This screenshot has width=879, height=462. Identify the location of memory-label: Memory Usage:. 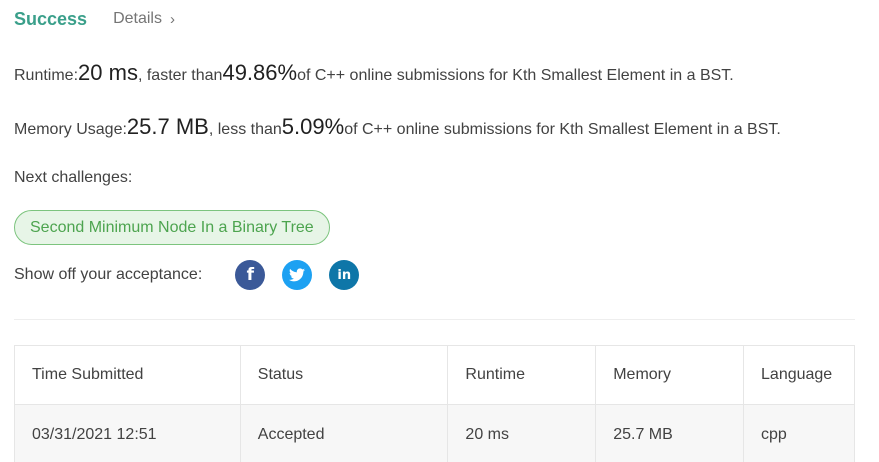
(70, 129).